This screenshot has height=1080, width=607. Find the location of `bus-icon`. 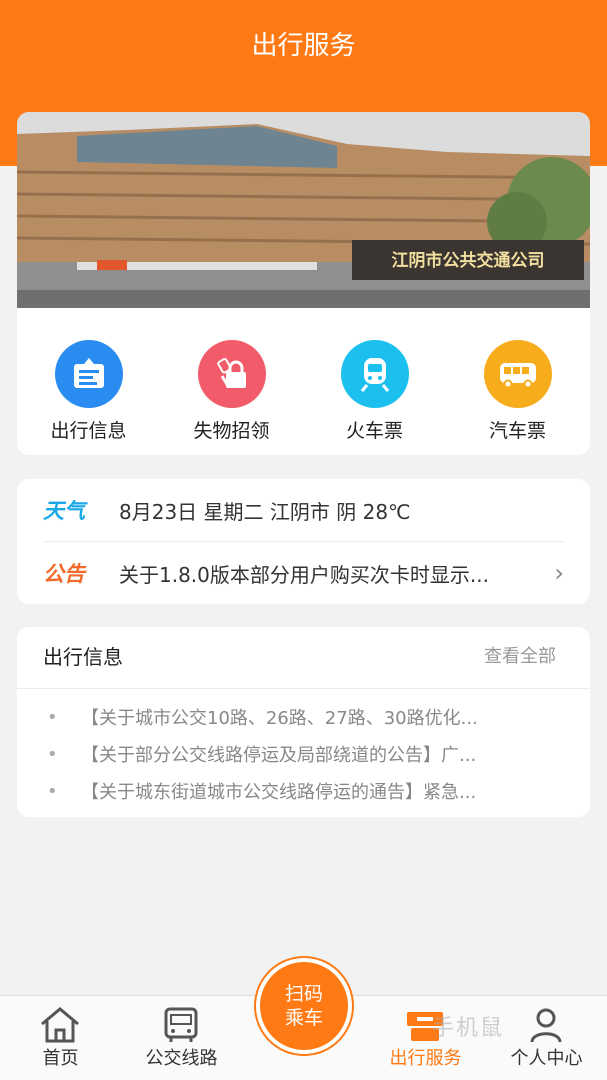

bus-icon is located at coordinates (517, 374).